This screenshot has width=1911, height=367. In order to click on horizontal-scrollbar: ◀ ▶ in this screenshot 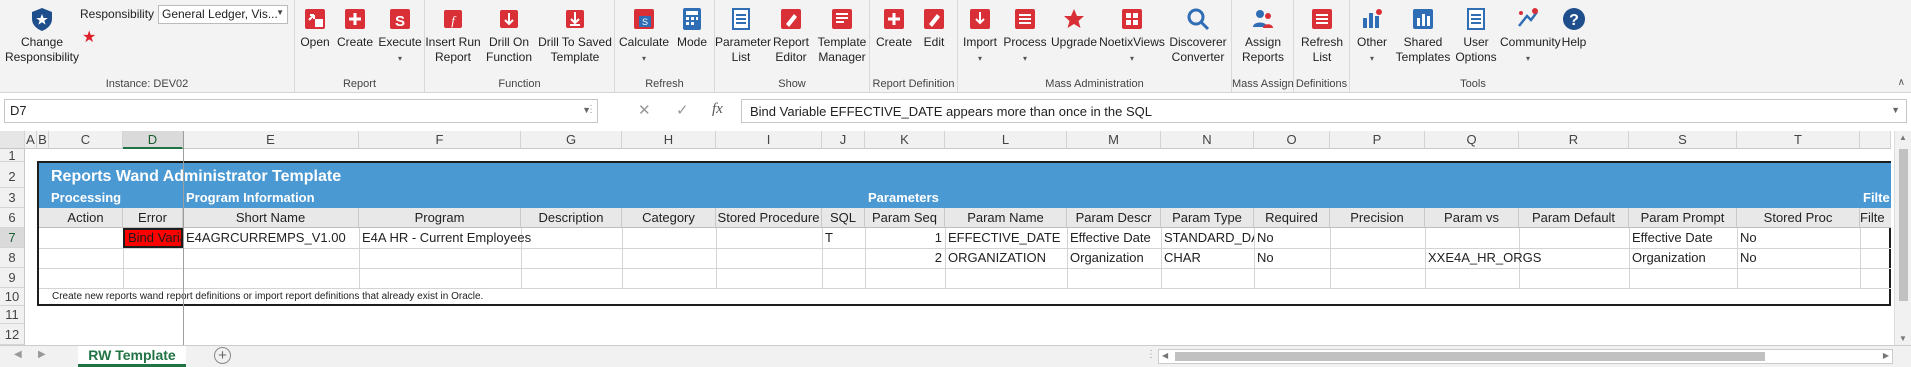, I will do `click(1525, 356)`.